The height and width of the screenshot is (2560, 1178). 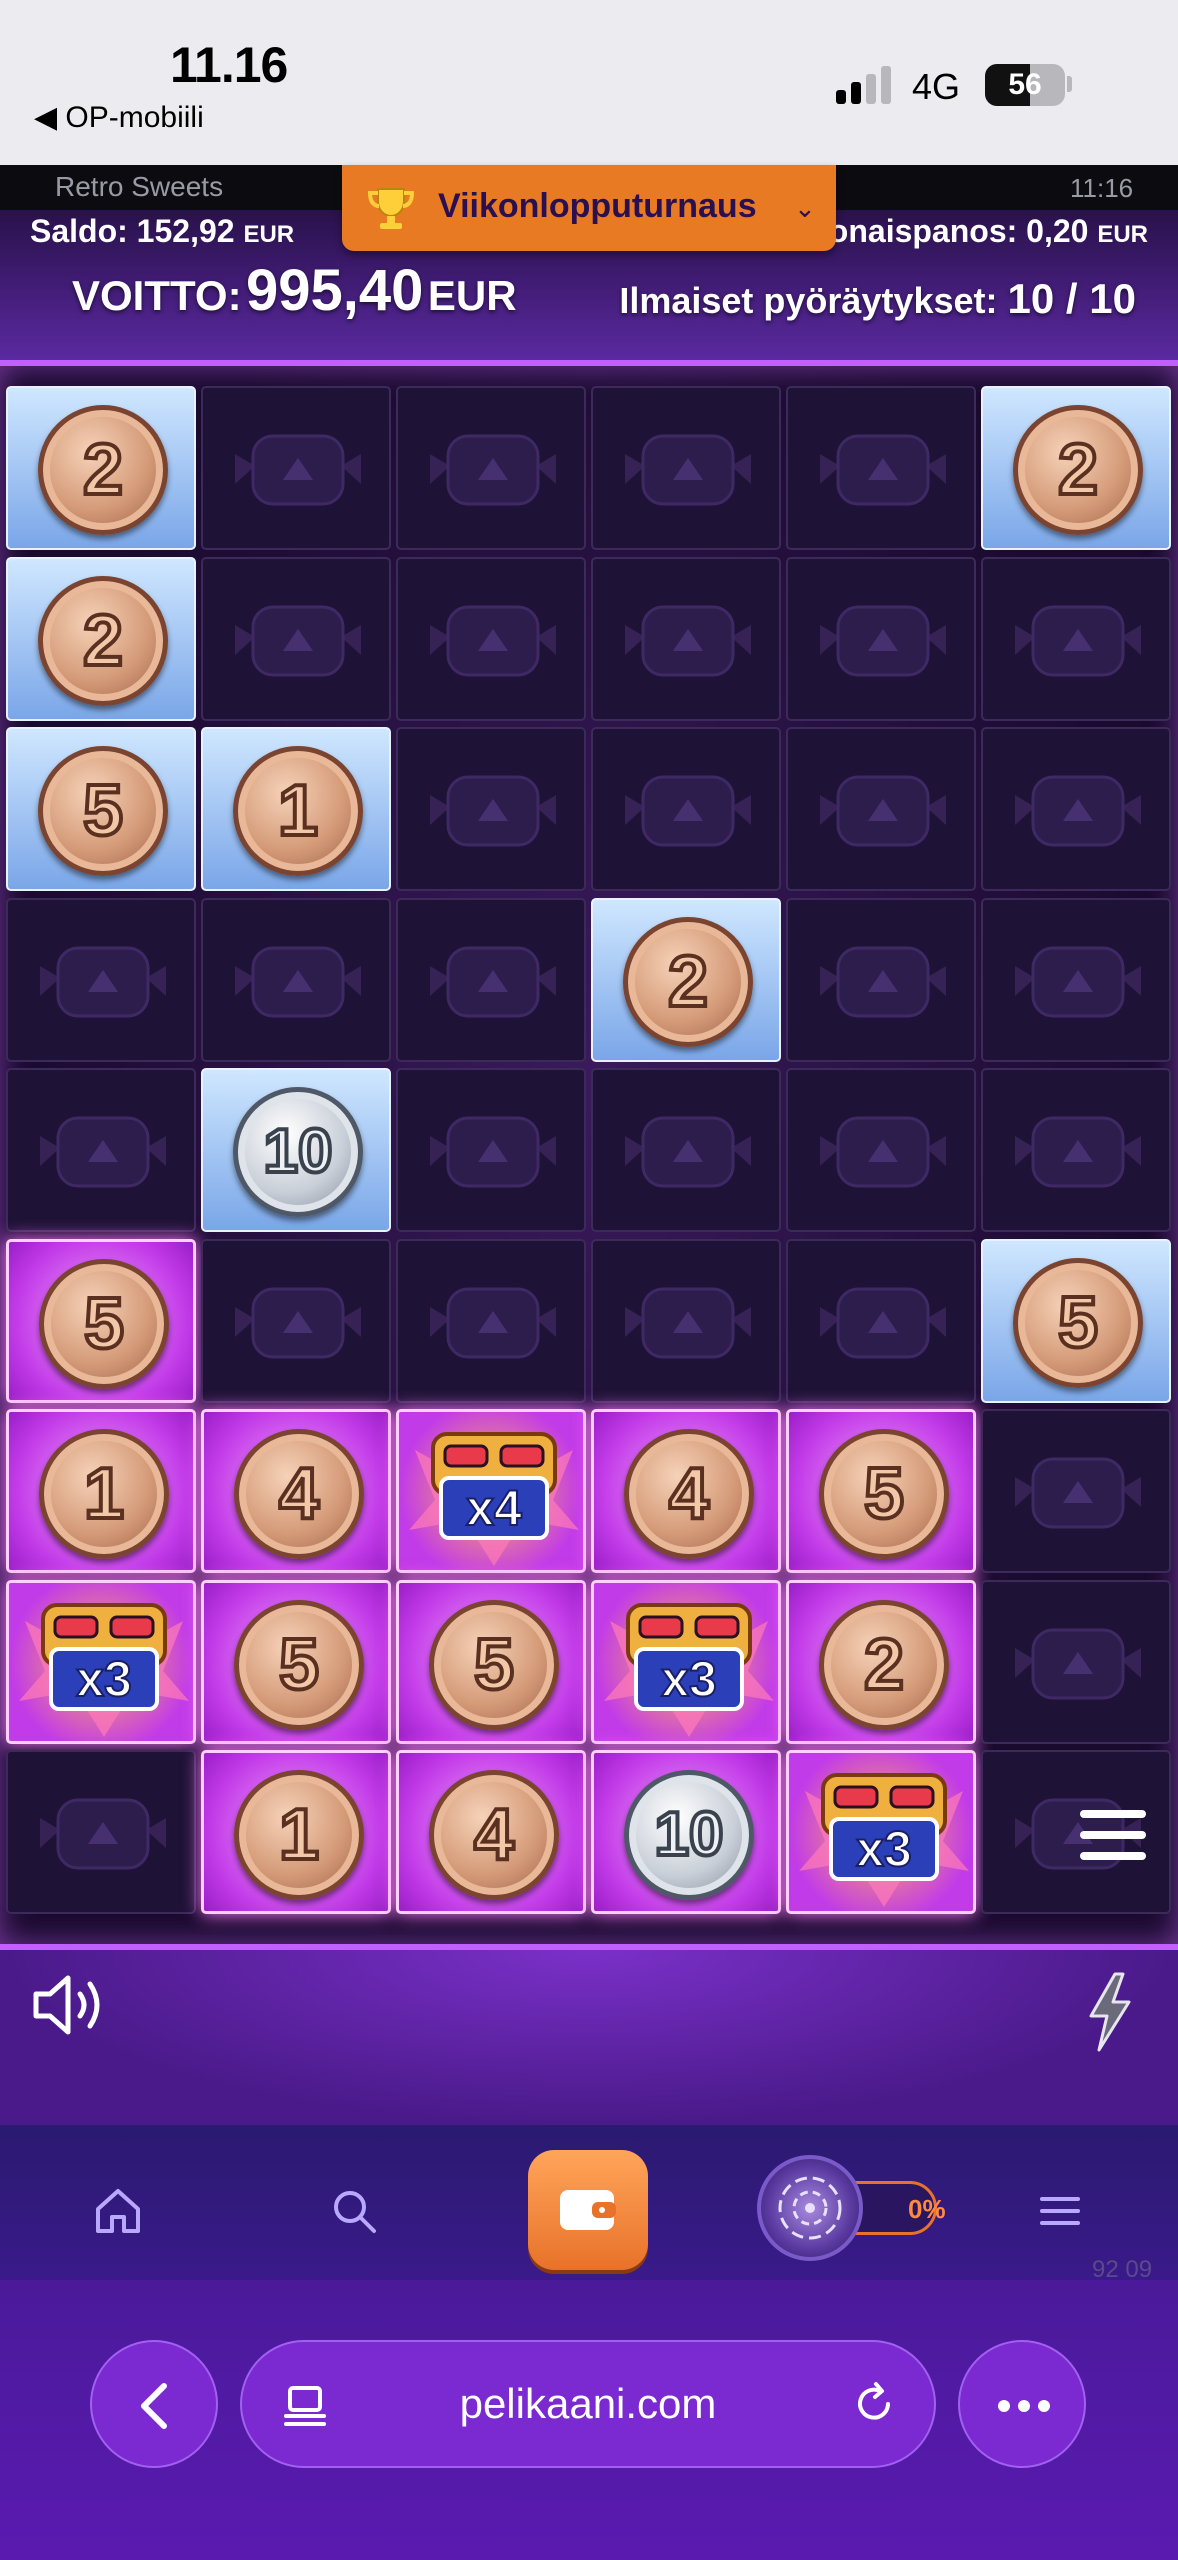 What do you see at coordinates (689, 1835) in the screenshot?
I see `silver-coin-icon: 10` at bounding box center [689, 1835].